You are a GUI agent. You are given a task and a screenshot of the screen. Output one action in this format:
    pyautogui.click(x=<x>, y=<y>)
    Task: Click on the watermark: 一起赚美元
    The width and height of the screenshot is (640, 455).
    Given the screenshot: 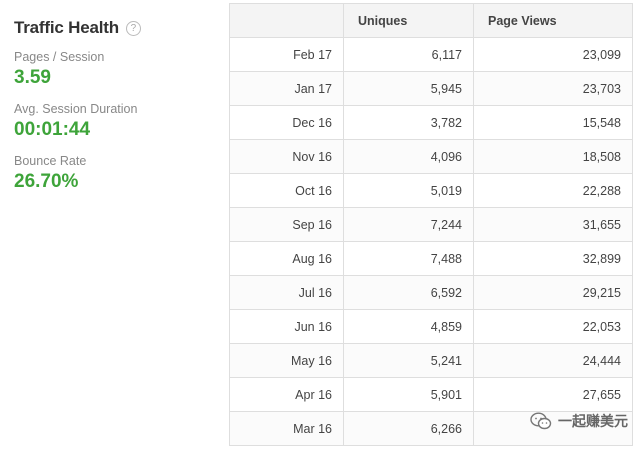 What is the action you would take?
    pyautogui.click(x=579, y=421)
    